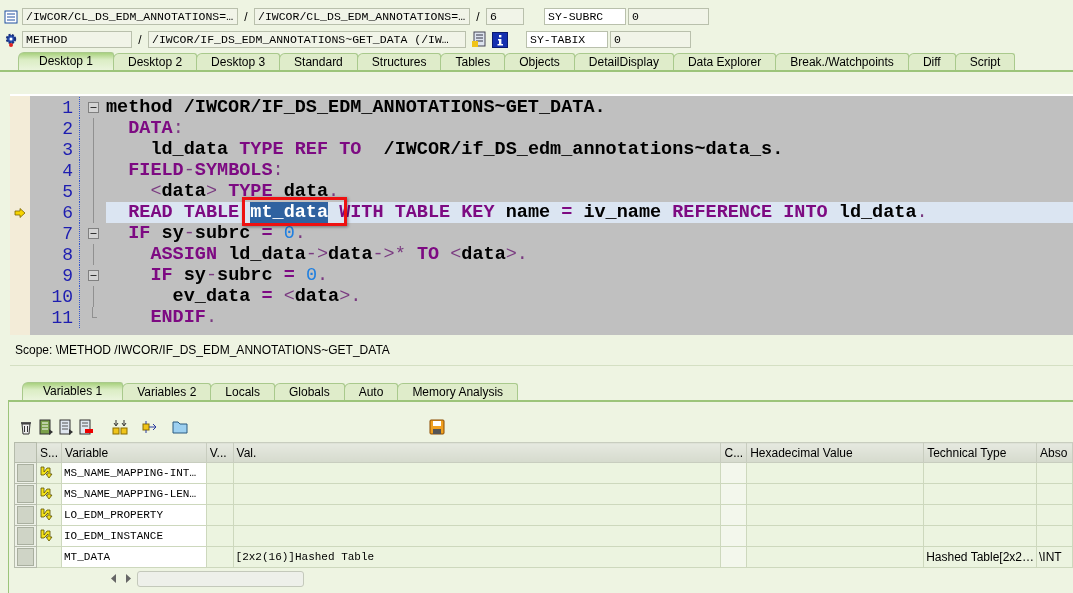 The height and width of the screenshot is (593, 1073). Describe the element at coordinates (842, 61) in the screenshot. I see `tab: Break./Watchpoints` at that location.